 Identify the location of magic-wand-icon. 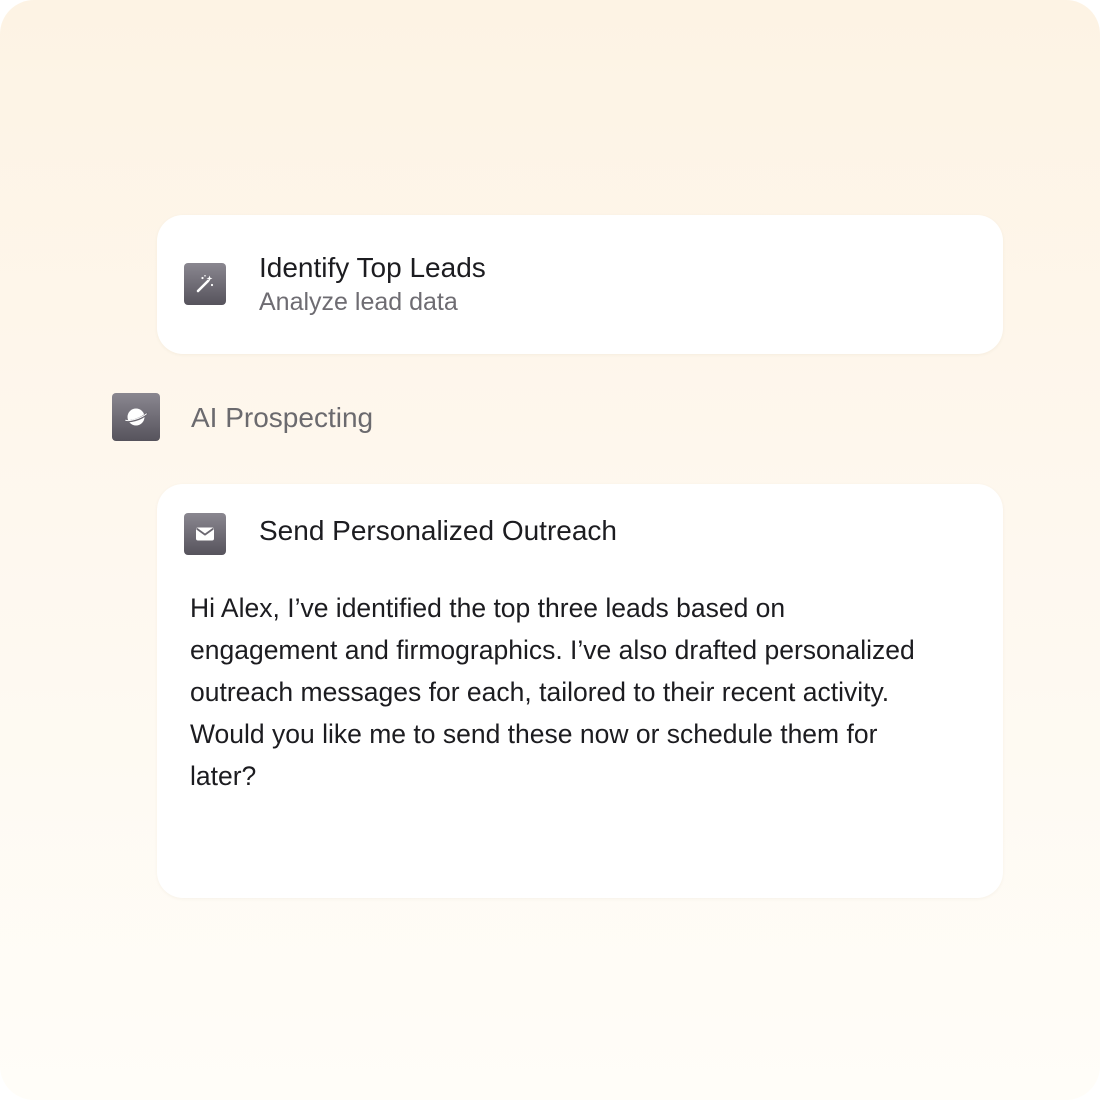
(205, 284).